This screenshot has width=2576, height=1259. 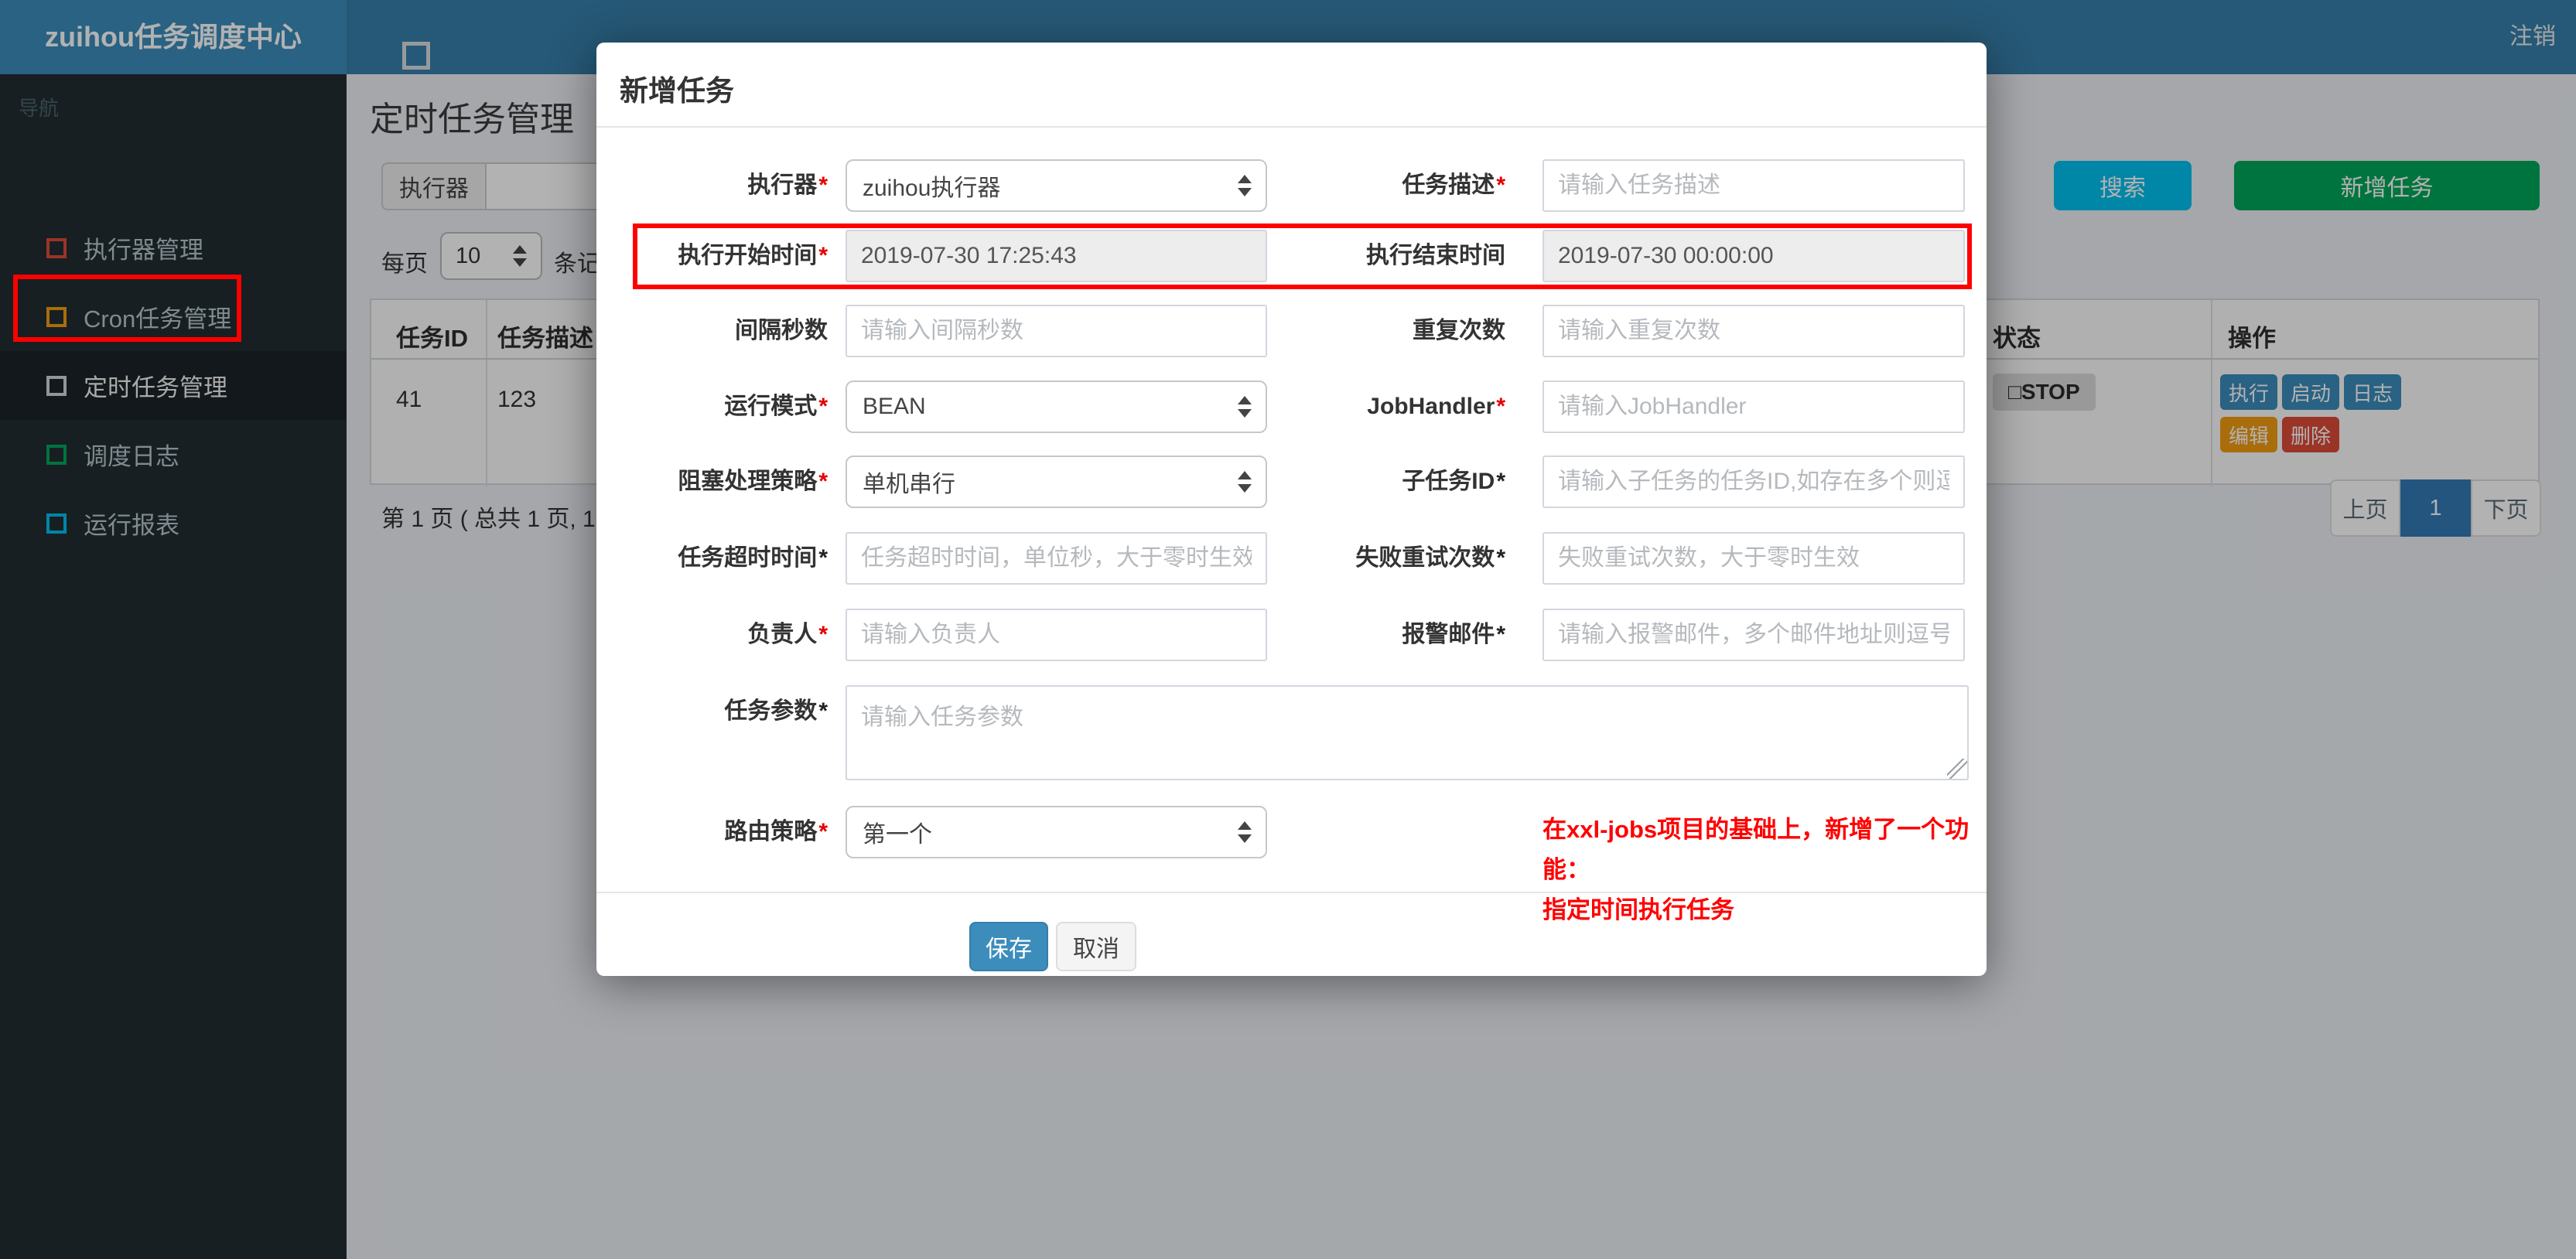 What do you see at coordinates (1407, 733) in the screenshot?
I see `job-param-textarea` at bounding box center [1407, 733].